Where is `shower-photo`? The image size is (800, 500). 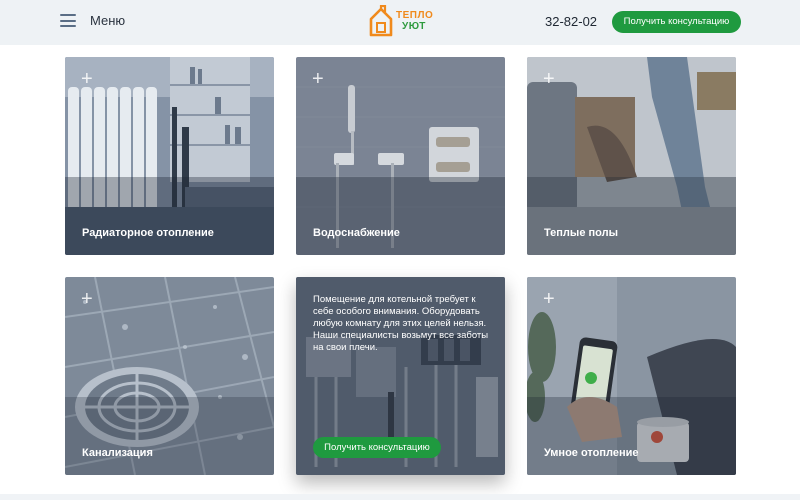
shower-photo is located at coordinates (400, 156).